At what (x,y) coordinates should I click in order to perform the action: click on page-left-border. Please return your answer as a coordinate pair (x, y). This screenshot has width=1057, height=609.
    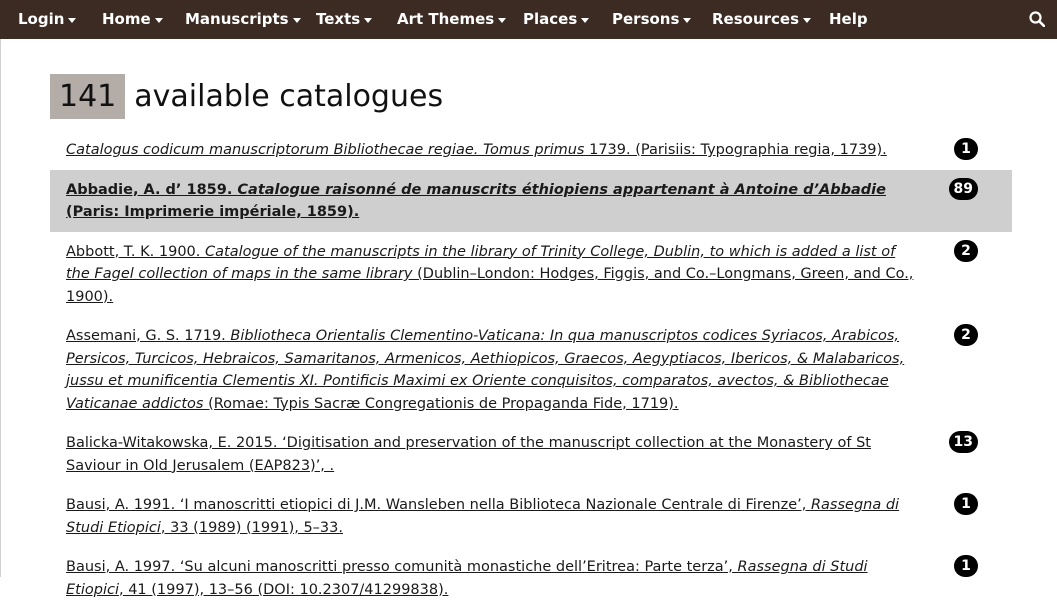
    Looking at the image, I should click on (0, 308).